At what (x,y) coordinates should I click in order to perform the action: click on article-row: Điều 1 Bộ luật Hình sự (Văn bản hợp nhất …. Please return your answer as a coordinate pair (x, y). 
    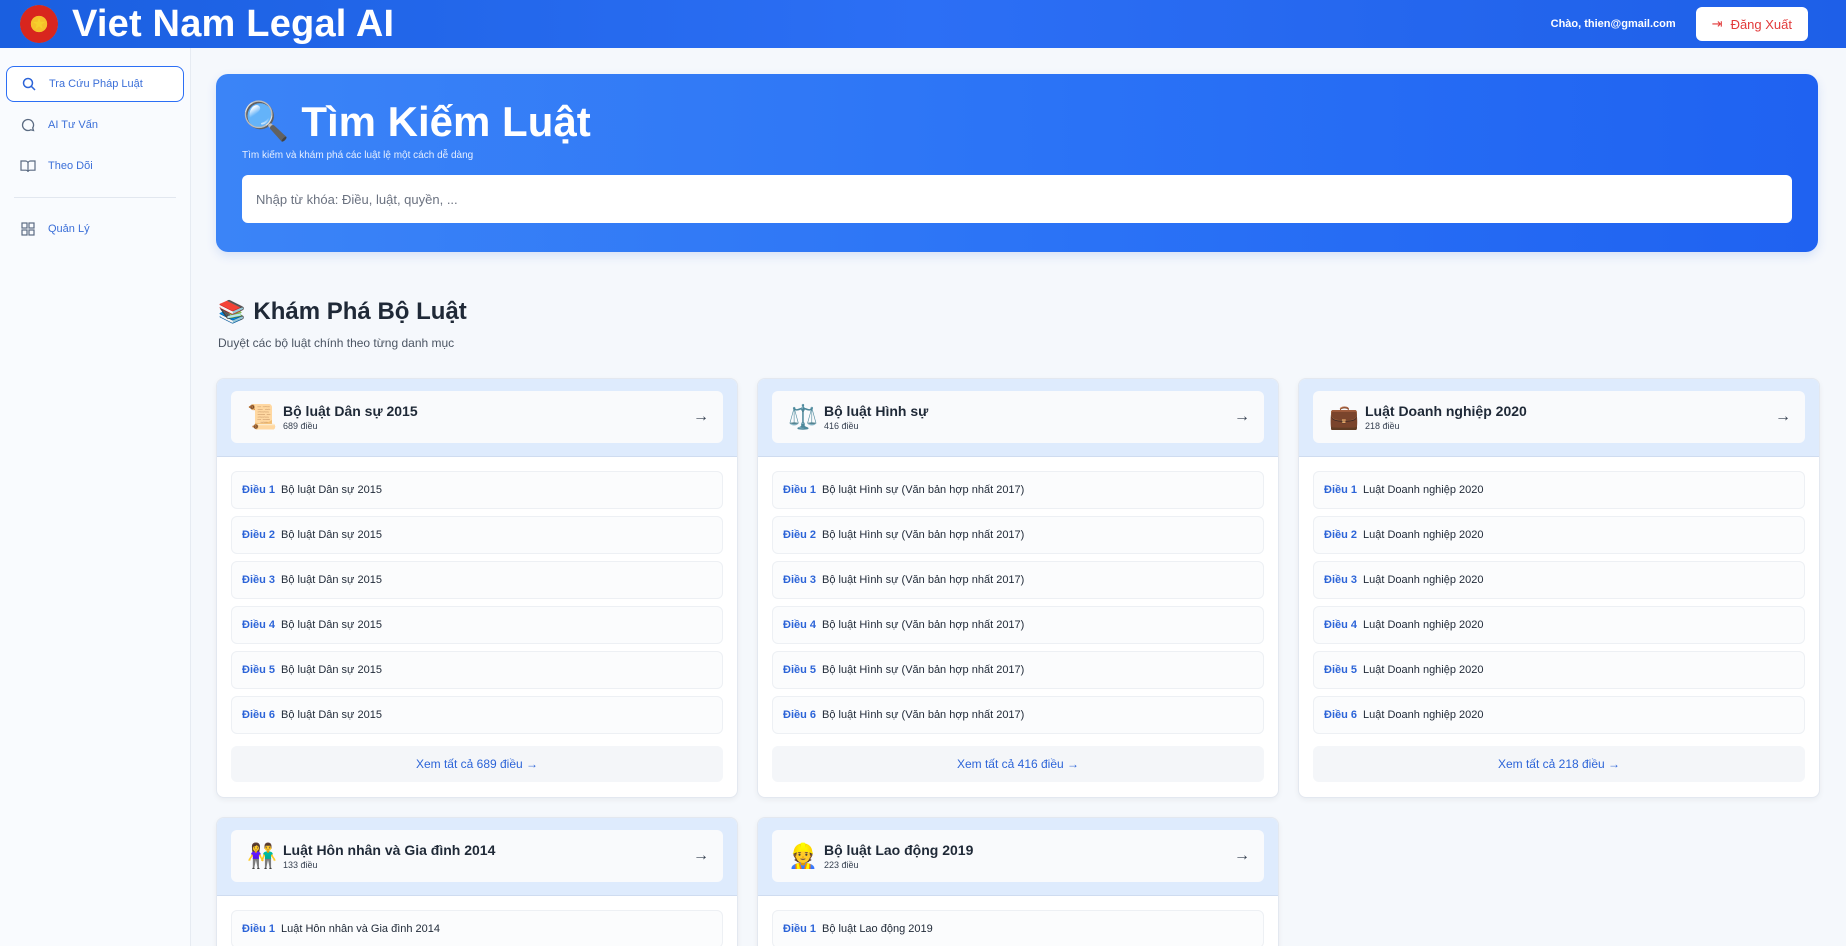
    Looking at the image, I should click on (1018, 490).